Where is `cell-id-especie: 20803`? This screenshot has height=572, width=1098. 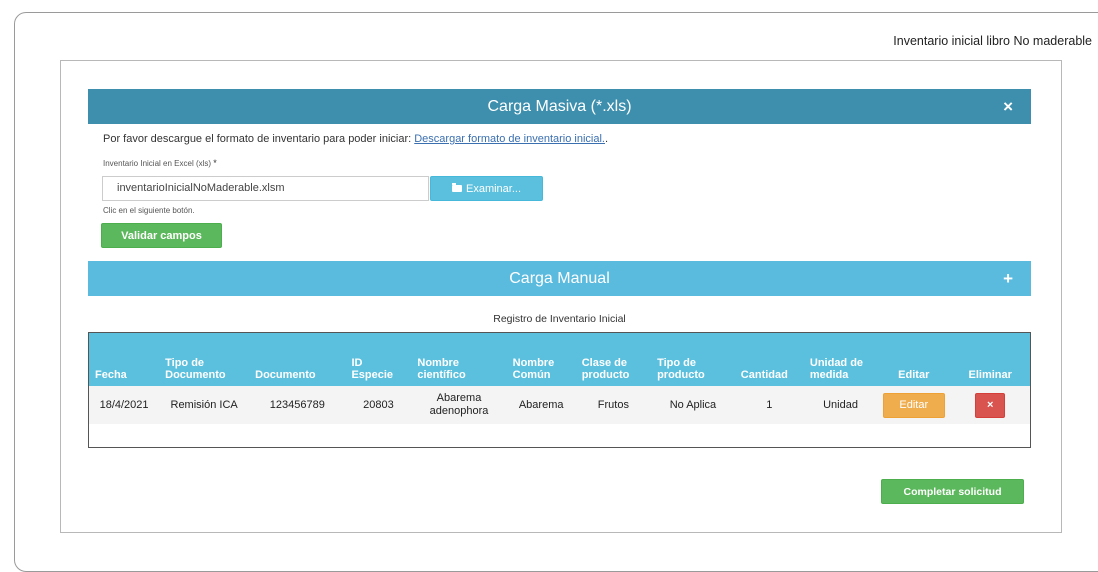 cell-id-especie: 20803 is located at coordinates (378, 404).